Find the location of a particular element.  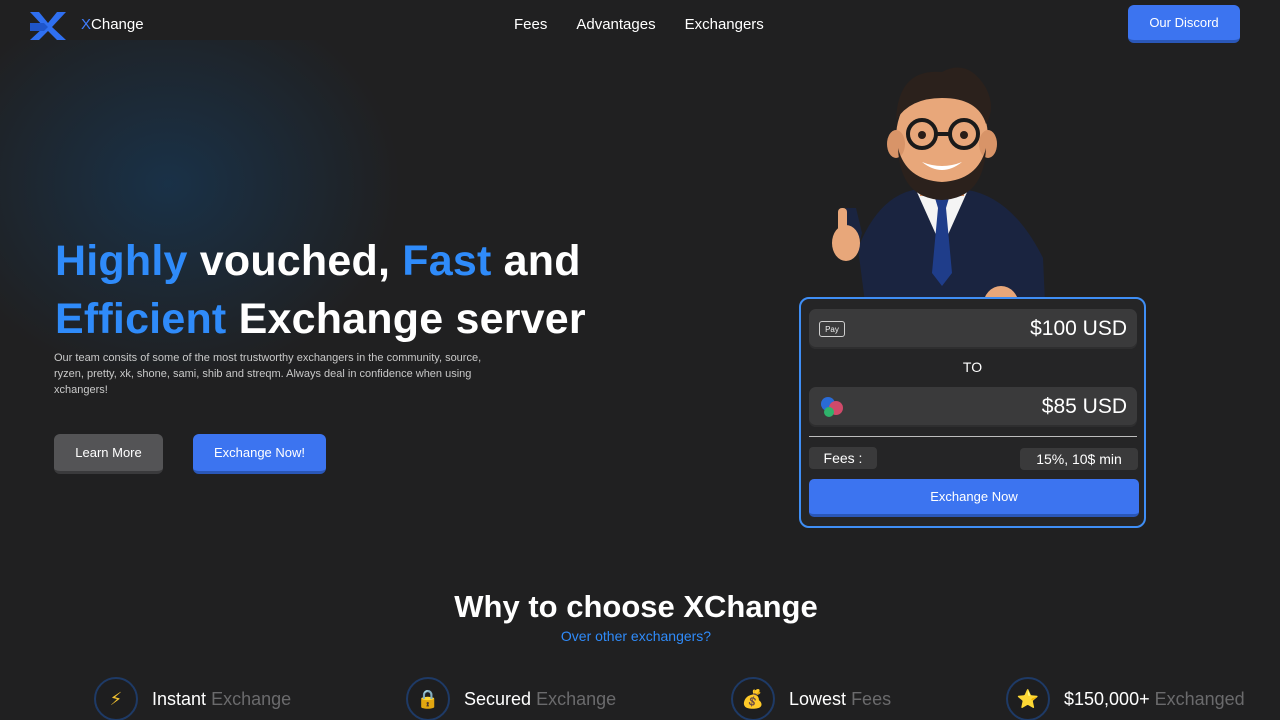

brand-rest: Change is located at coordinates (117, 24).